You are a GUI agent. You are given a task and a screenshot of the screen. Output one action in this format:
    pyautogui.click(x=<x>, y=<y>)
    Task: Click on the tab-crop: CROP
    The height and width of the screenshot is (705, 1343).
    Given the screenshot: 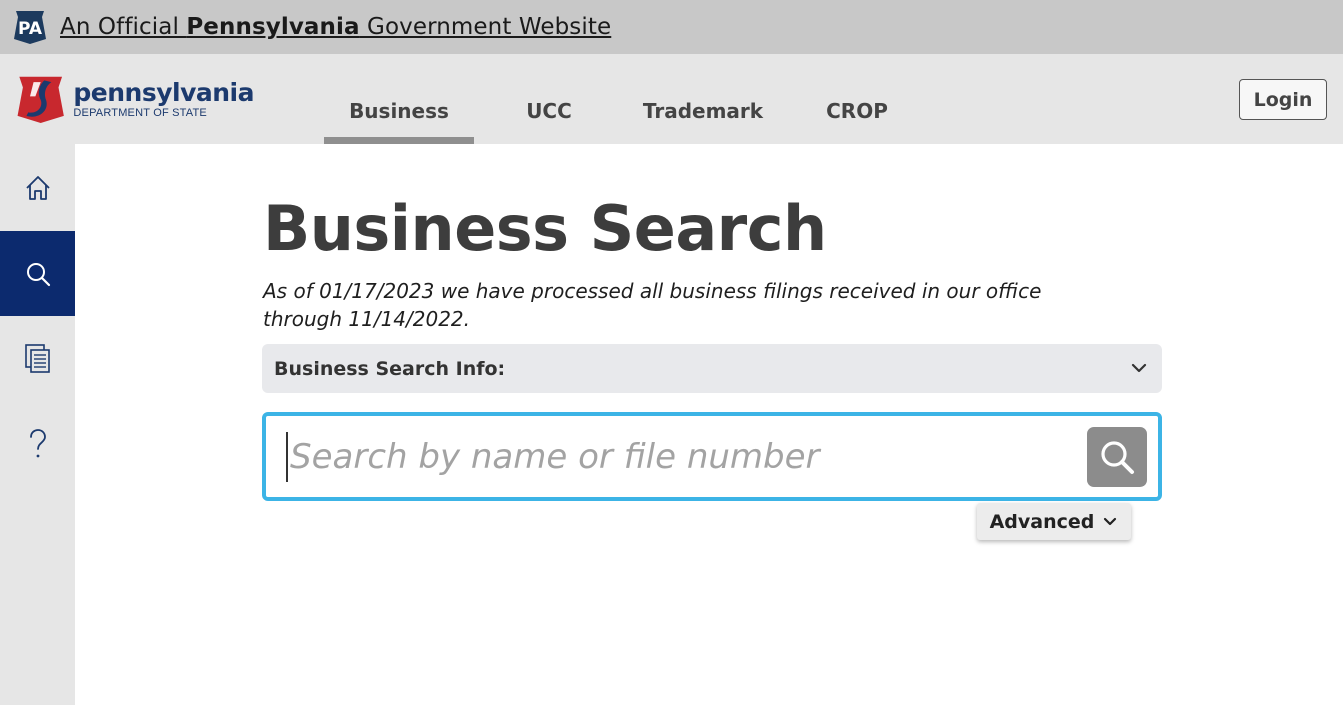 What is the action you would take?
    pyautogui.click(x=857, y=99)
    